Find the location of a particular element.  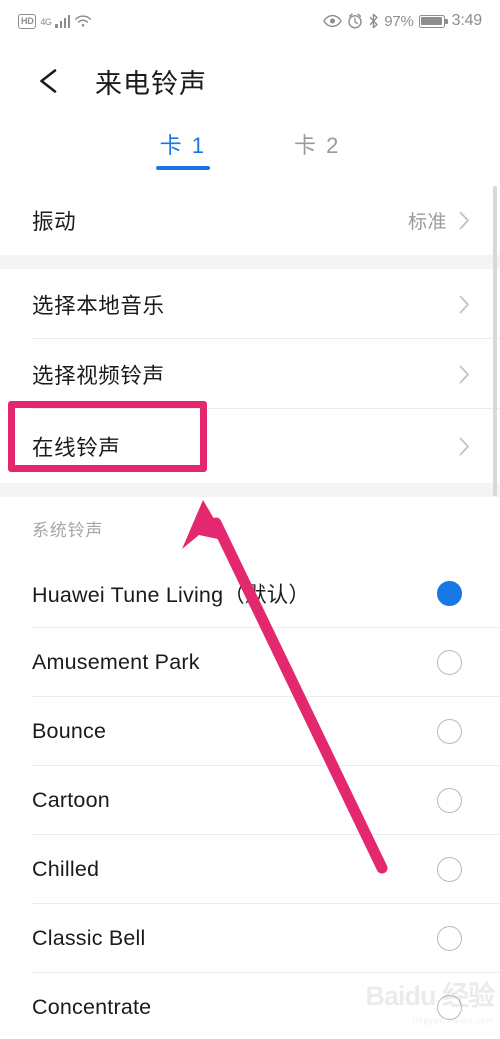

row-vibration-label: 振动 is located at coordinates (54, 221).